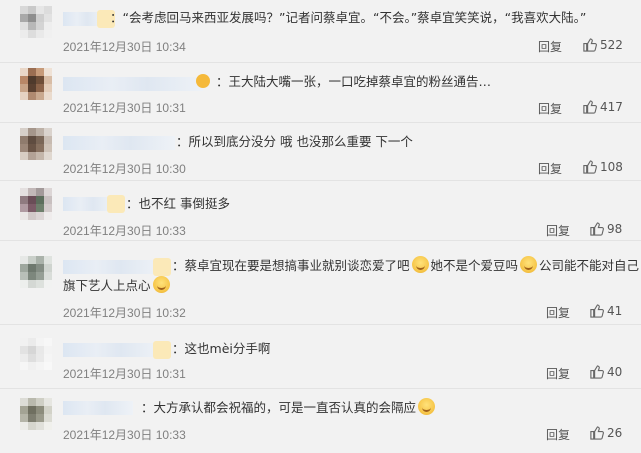 The image size is (641, 453). What do you see at coordinates (605, 310) in the screenshot?
I see `like-button: 41` at bounding box center [605, 310].